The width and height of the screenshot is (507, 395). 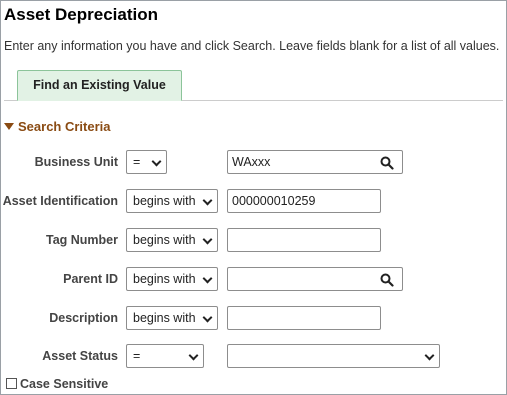 What do you see at coordinates (90, 279) in the screenshot?
I see `parent-id-label: Parent ID` at bounding box center [90, 279].